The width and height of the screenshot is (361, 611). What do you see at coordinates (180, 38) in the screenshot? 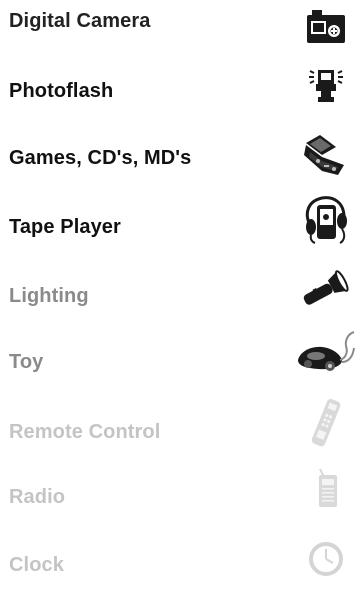
I see `list-item-digital-camera: Digital Camera` at bounding box center [180, 38].